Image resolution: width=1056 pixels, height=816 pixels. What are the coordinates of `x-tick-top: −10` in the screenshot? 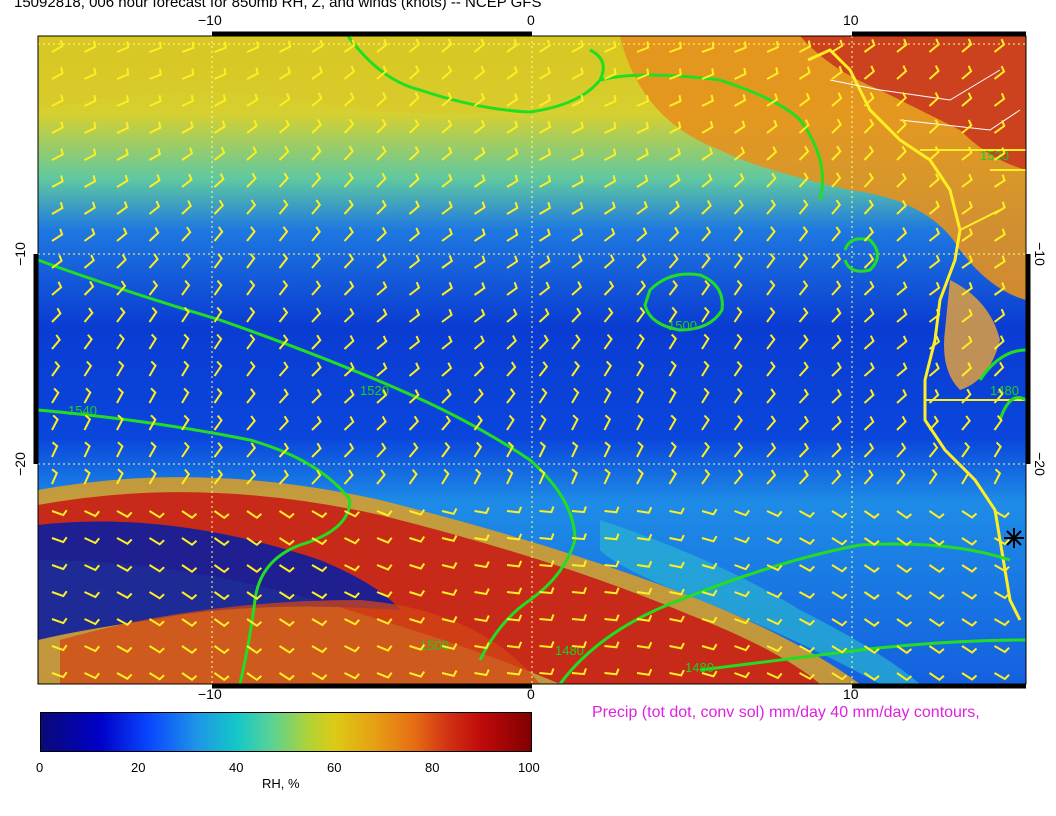 It's located at (210, 20).